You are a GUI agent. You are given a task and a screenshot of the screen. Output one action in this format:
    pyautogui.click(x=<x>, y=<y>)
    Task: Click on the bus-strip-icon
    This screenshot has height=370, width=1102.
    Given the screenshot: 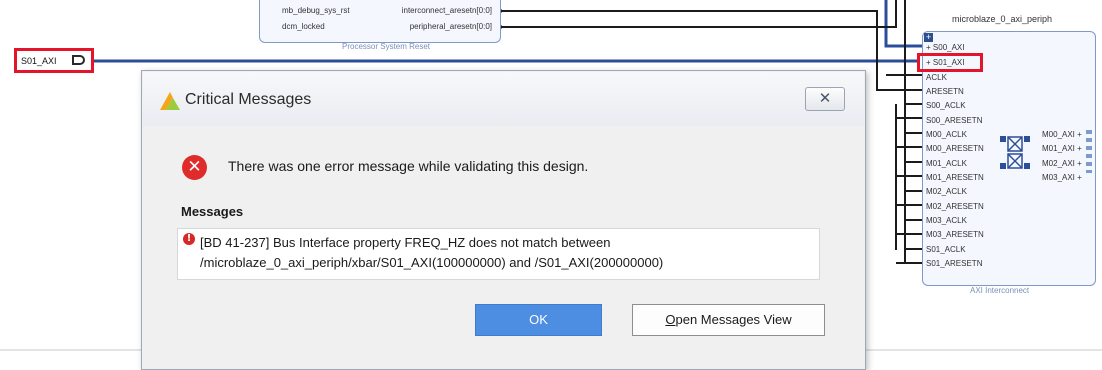 What is the action you would take?
    pyautogui.click(x=1089, y=151)
    